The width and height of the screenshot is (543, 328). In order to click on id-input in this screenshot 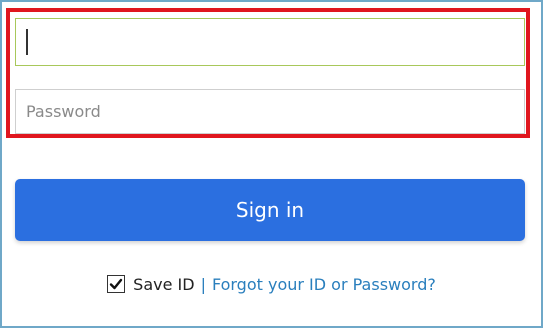, I will do `click(270, 42)`.